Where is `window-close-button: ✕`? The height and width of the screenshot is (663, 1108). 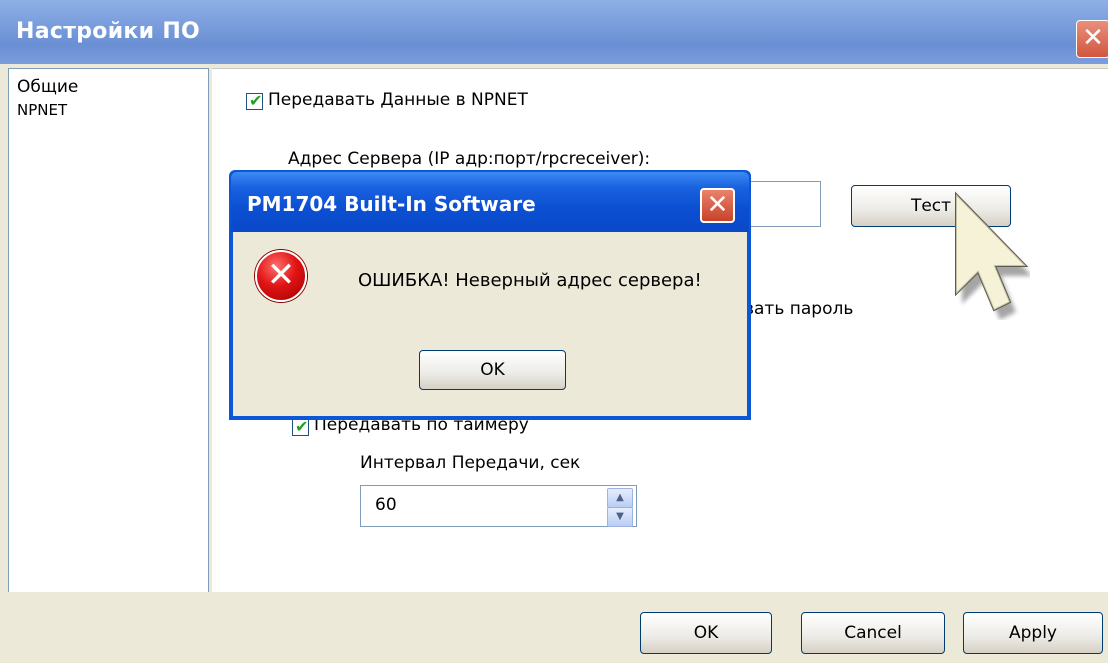
window-close-button: ✕ is located at coordinates (1092, 39).